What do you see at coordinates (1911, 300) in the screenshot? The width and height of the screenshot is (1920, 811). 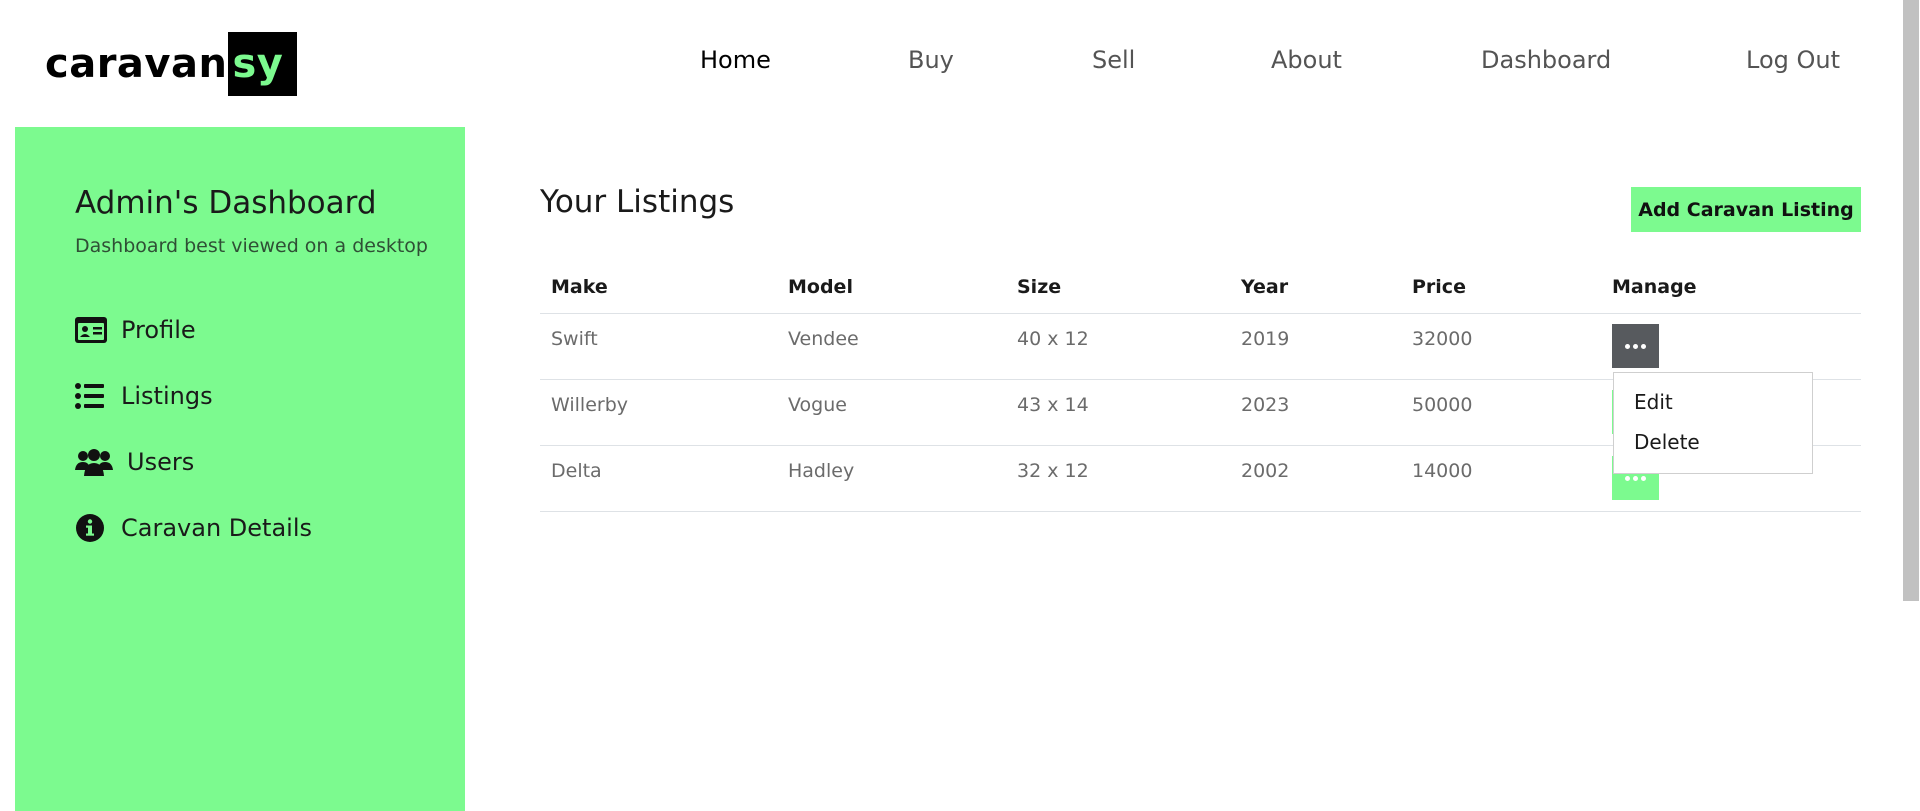 I see `scrollbar-thumb` at bounding box center [1911, 300].